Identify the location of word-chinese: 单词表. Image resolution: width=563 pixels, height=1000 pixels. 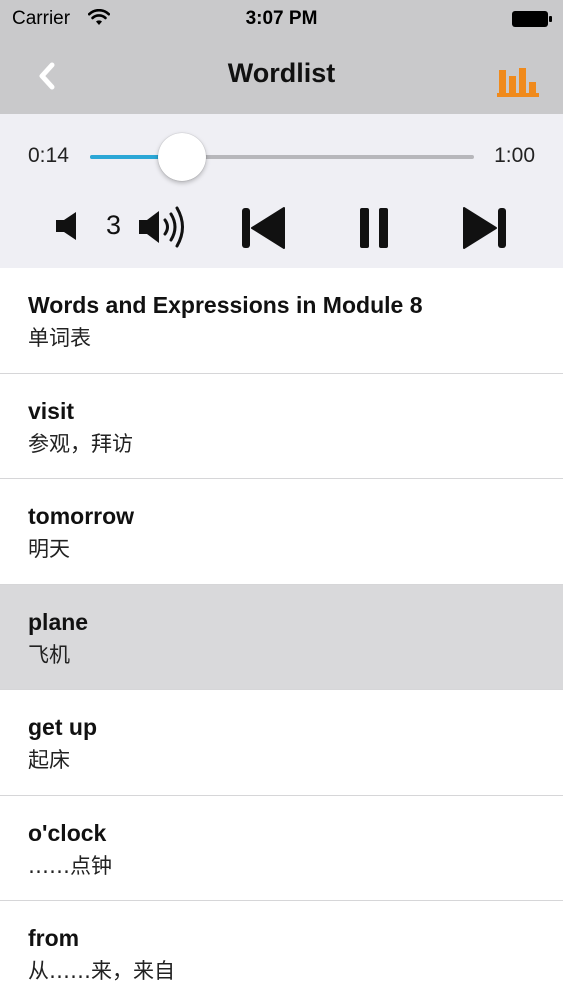
(59, 338).